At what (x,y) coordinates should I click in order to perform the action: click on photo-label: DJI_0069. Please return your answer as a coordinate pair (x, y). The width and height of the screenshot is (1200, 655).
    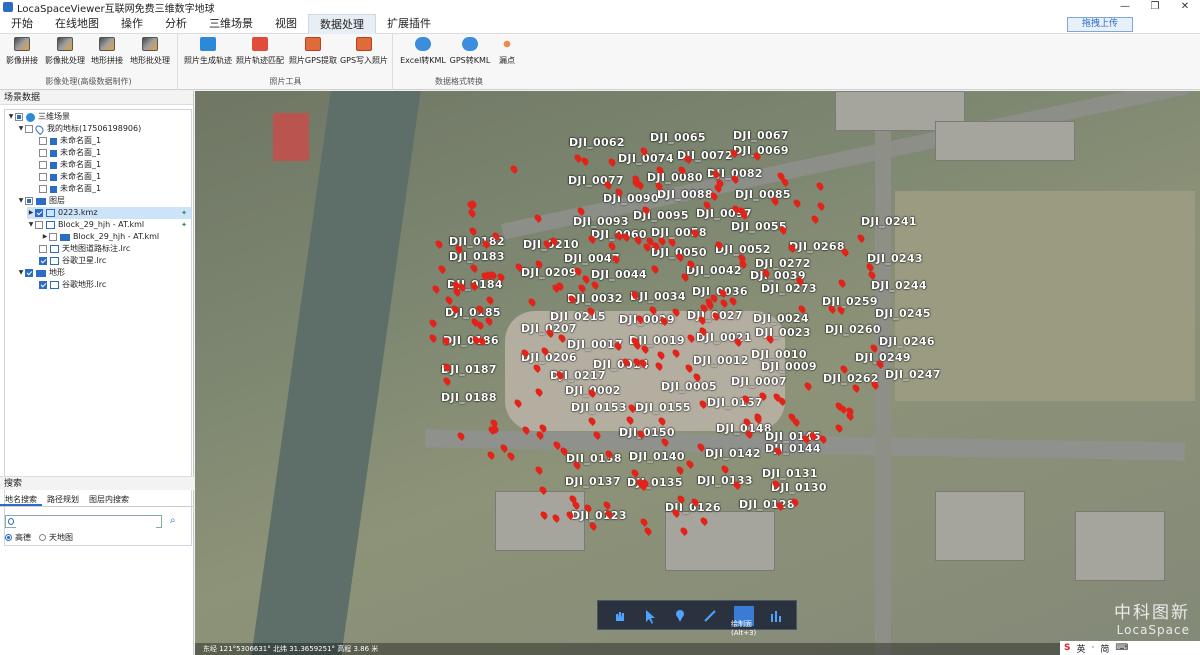
    Looking at the image, I should click on (761, 150).